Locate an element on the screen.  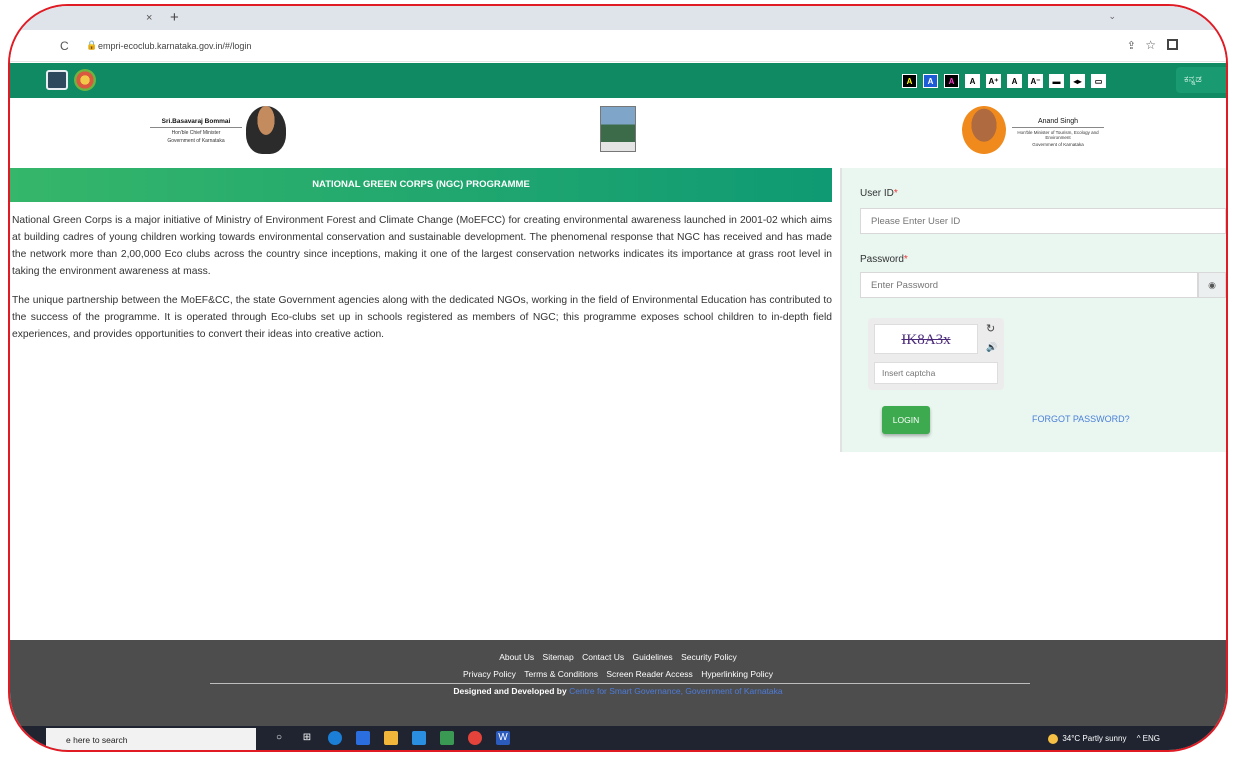
cm-name: Sri.Basavaraj Bommai is located at coordinates (196, 123).